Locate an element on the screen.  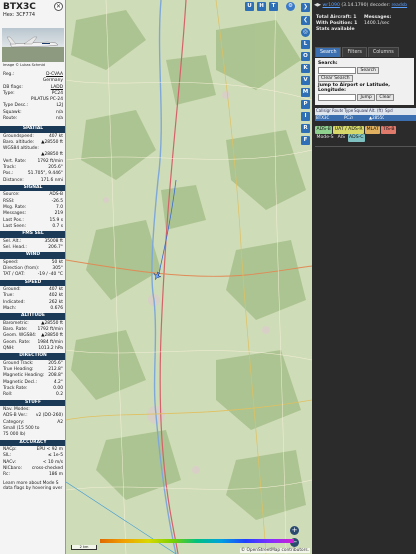
accuracy-label: Rc: is located at coordinates (6, 475).